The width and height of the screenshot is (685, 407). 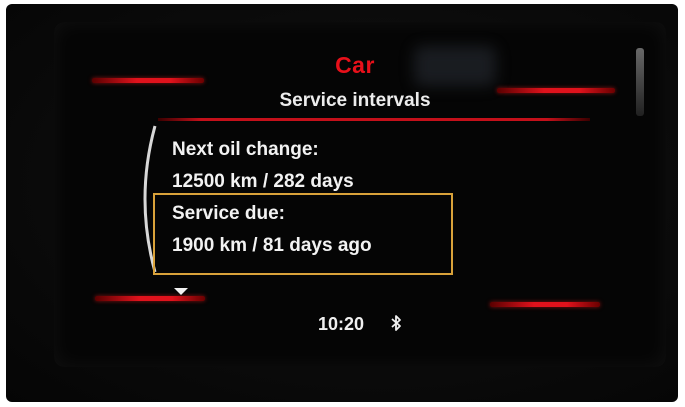 I want to click on service-due-label: Service due:, so click(x=228, y=213).